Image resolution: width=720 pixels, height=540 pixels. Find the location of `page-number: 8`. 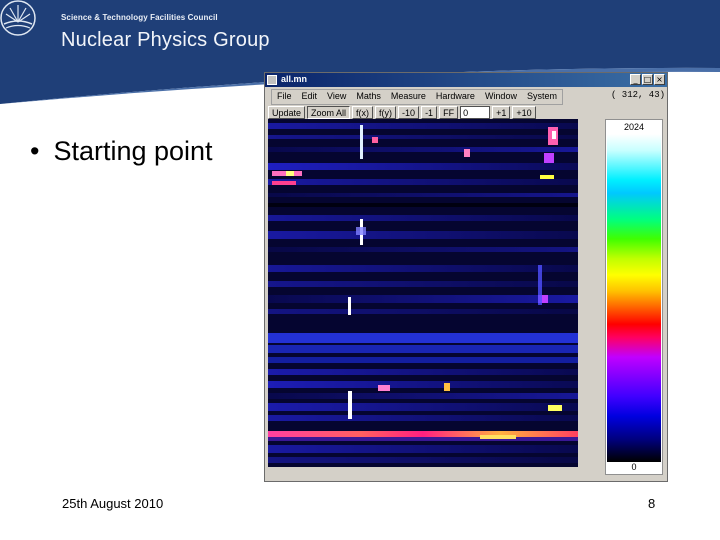

page-number: 8 is located at coordinates (652, 503).